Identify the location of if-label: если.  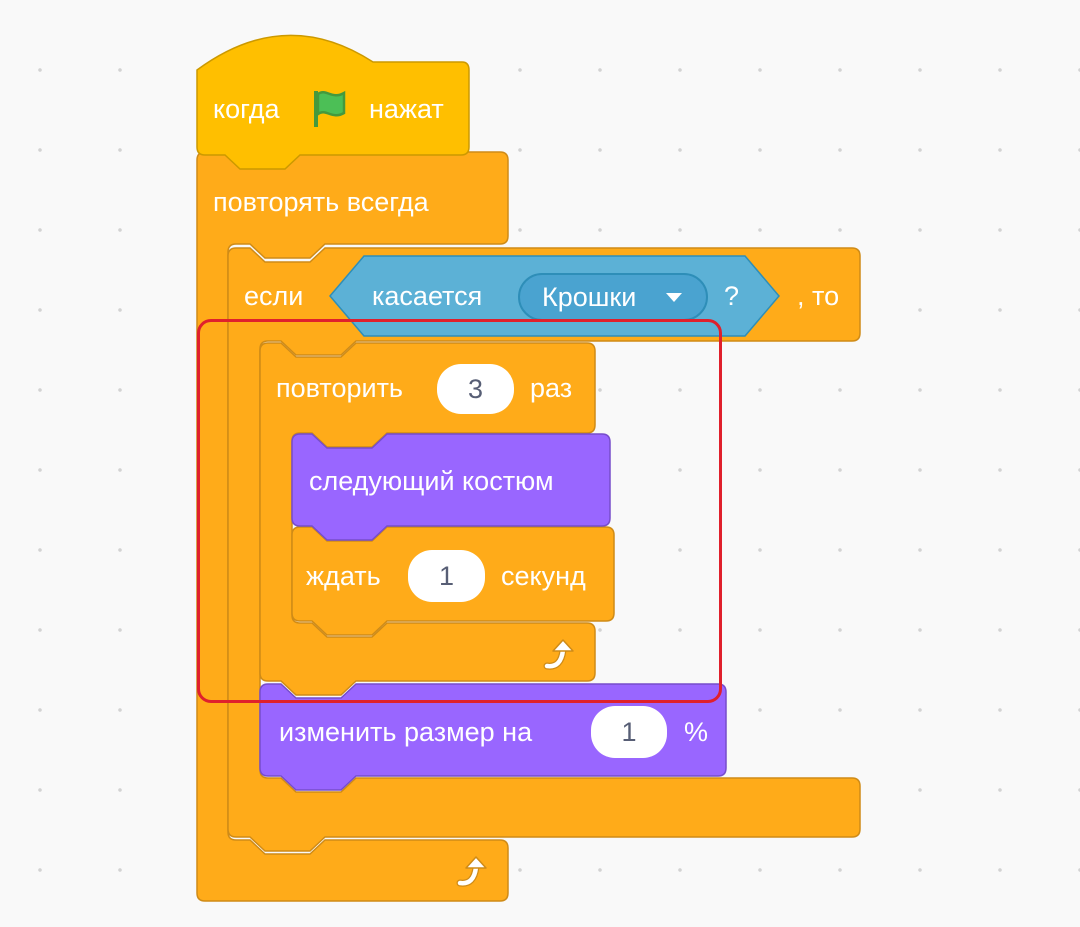
(274, 296).